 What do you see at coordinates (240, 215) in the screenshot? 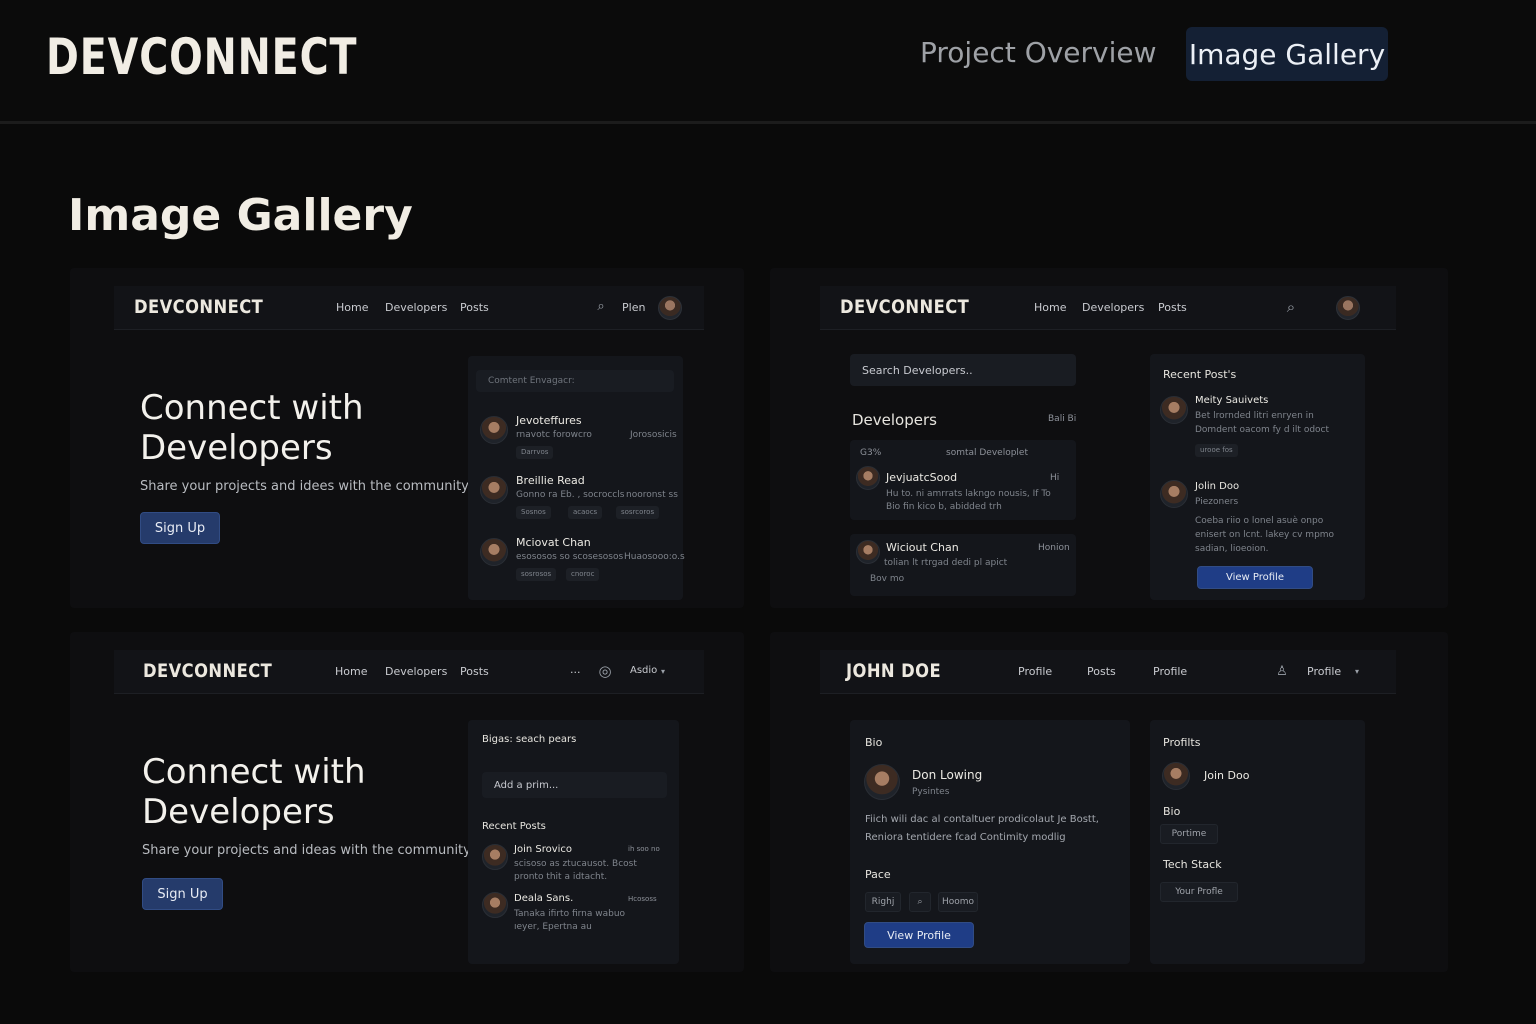
I see `page-title: Image Gallery` at bounding box center [240, 215].